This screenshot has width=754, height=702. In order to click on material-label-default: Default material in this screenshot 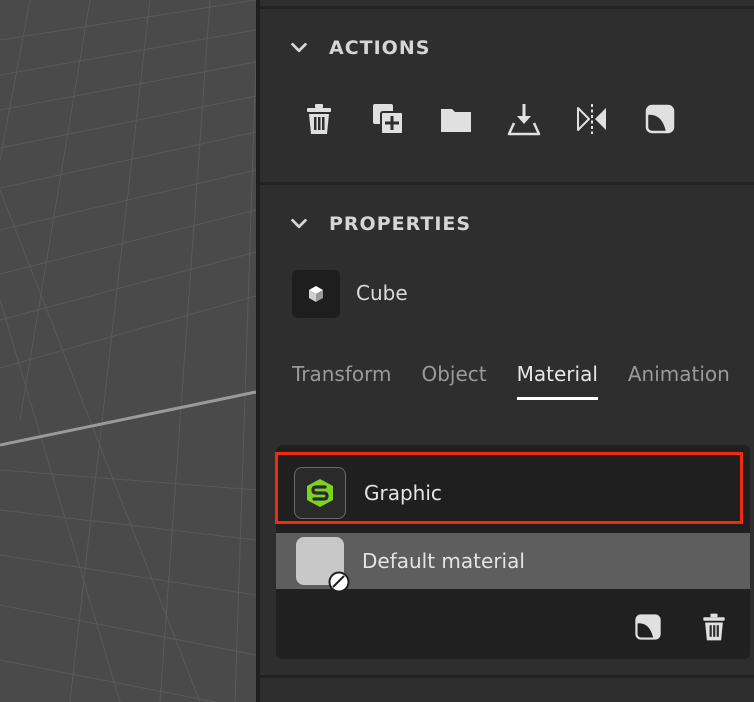, I will do `click(443, 561)`.